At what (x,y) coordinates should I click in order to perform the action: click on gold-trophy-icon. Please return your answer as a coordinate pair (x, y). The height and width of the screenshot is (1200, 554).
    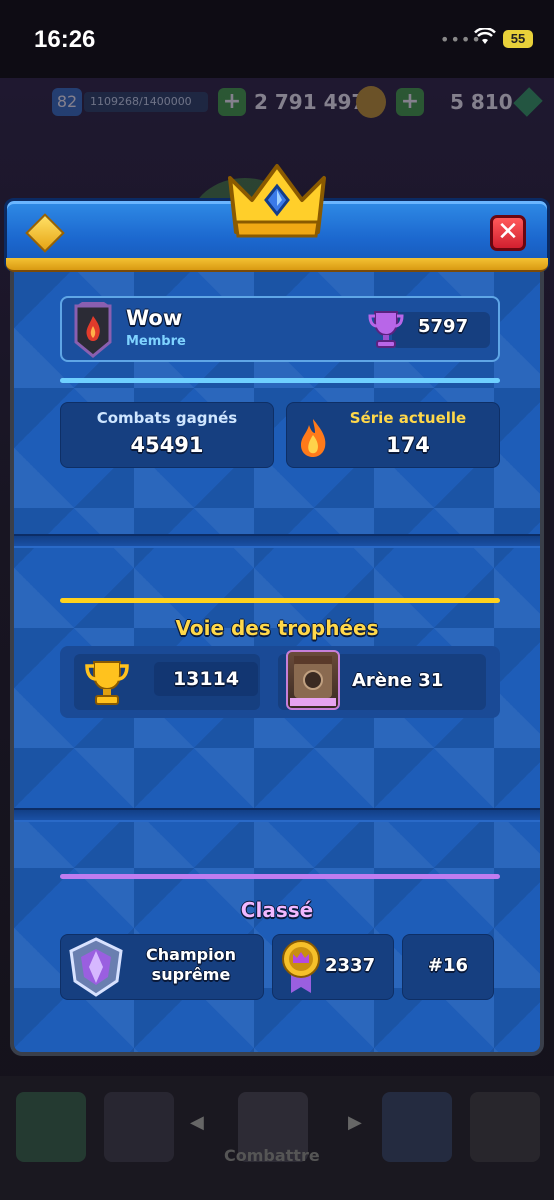
    Looking at the image, I should click on (107, 685).